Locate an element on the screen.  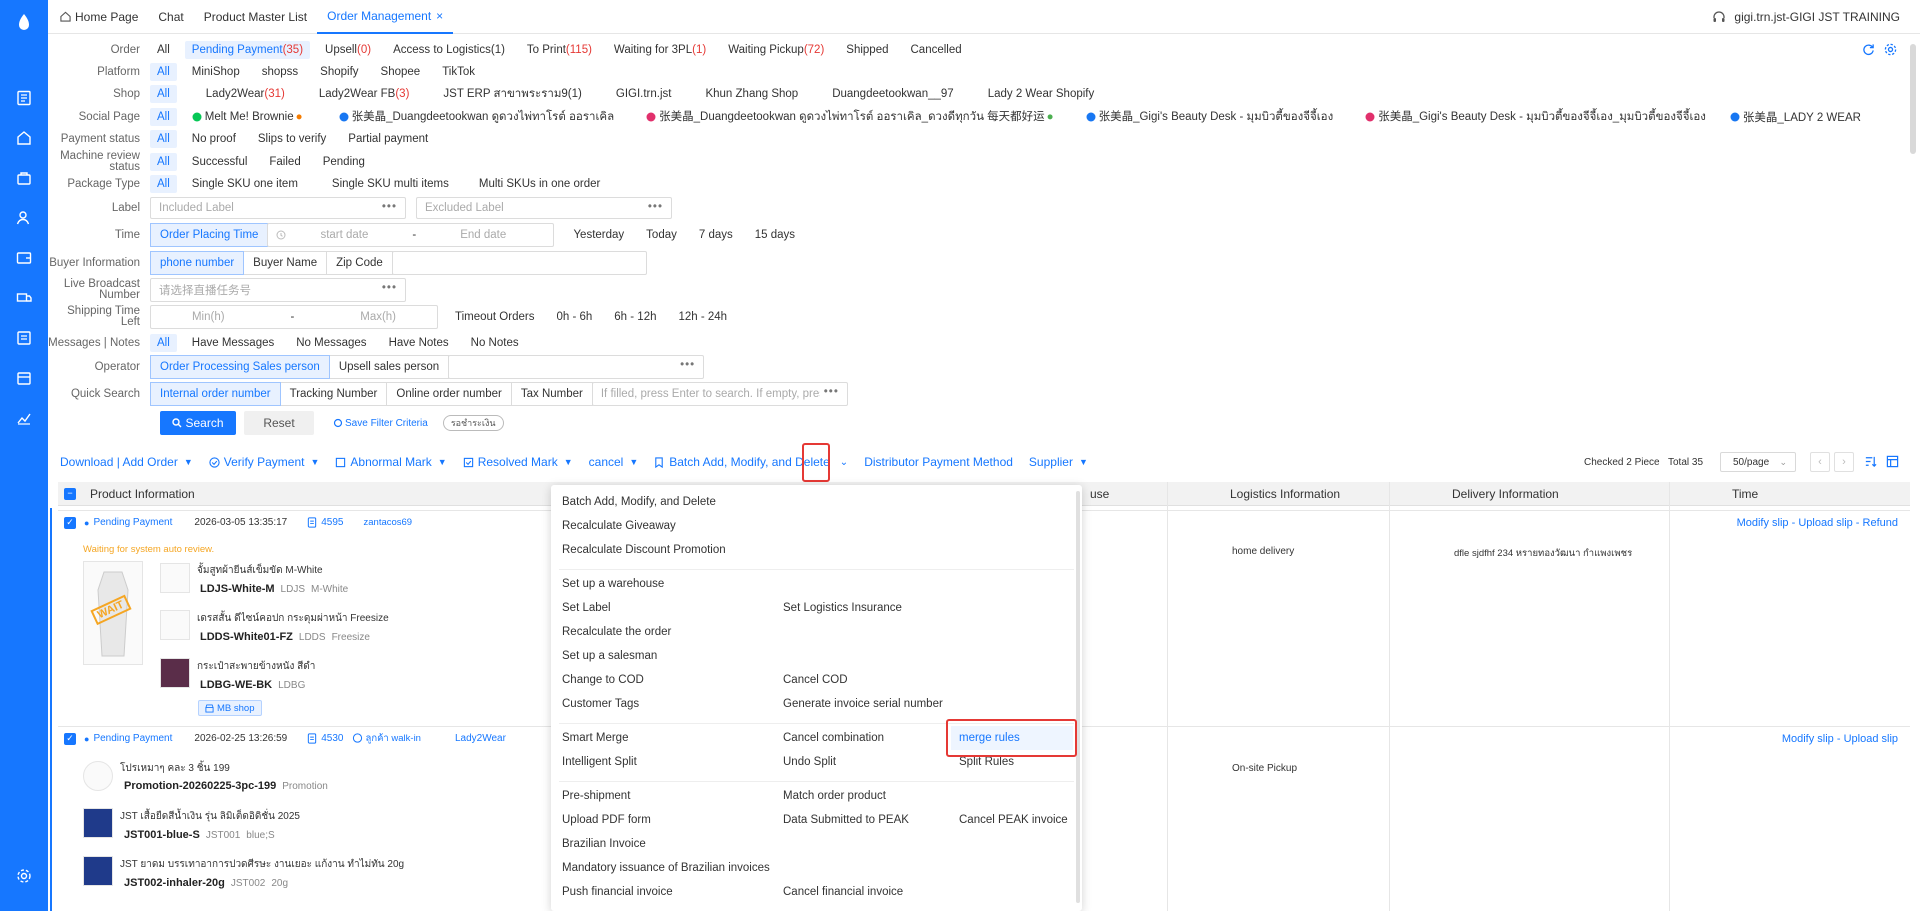
max-hours-input: Max(h) is located at coordinates (378, 317).